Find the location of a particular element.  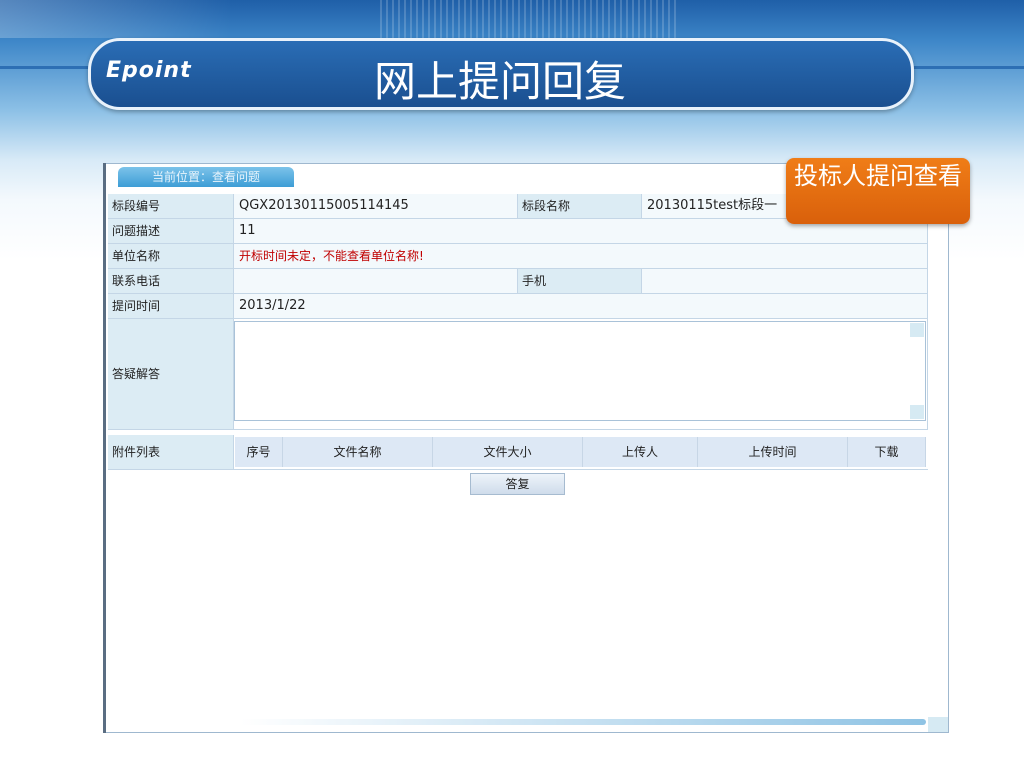

callout-label: 投标人提问查看 is located at coordinates (878, 191).